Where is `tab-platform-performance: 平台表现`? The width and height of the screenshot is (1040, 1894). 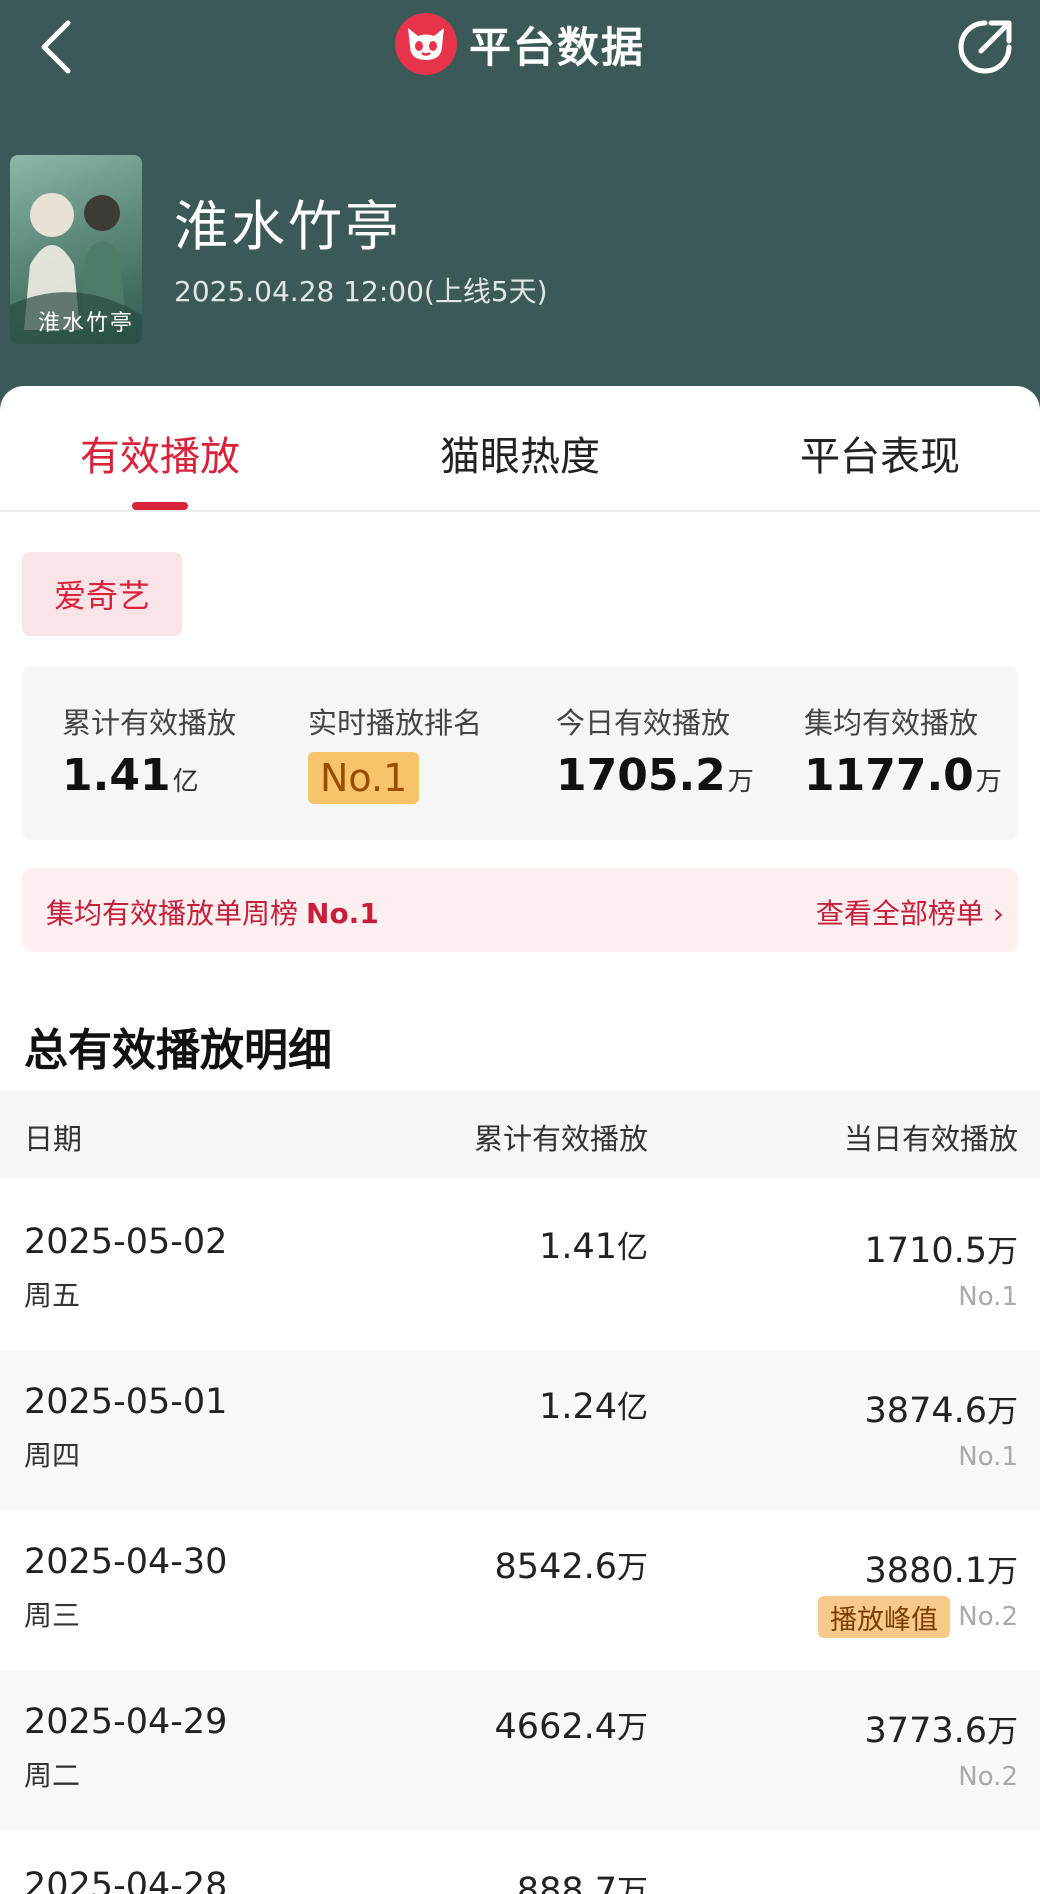 tab-platform-performance: 平台表现 is located at coordinates (880, 453).